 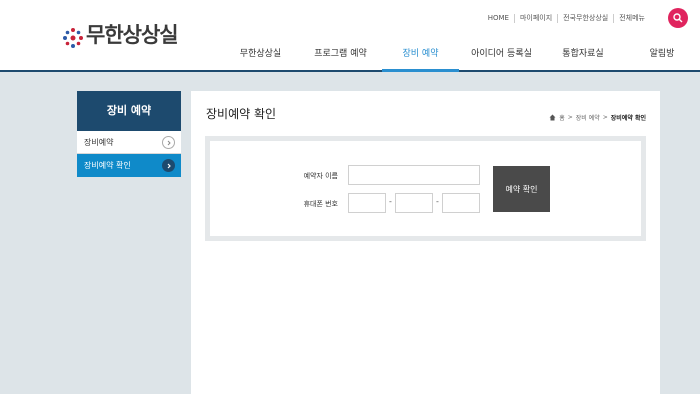 What do you see at coordinates (260, 58) in the screenshot?
I see `gnb-item-infinite-lab: 무한상상실` at bounding box center [260, 58].